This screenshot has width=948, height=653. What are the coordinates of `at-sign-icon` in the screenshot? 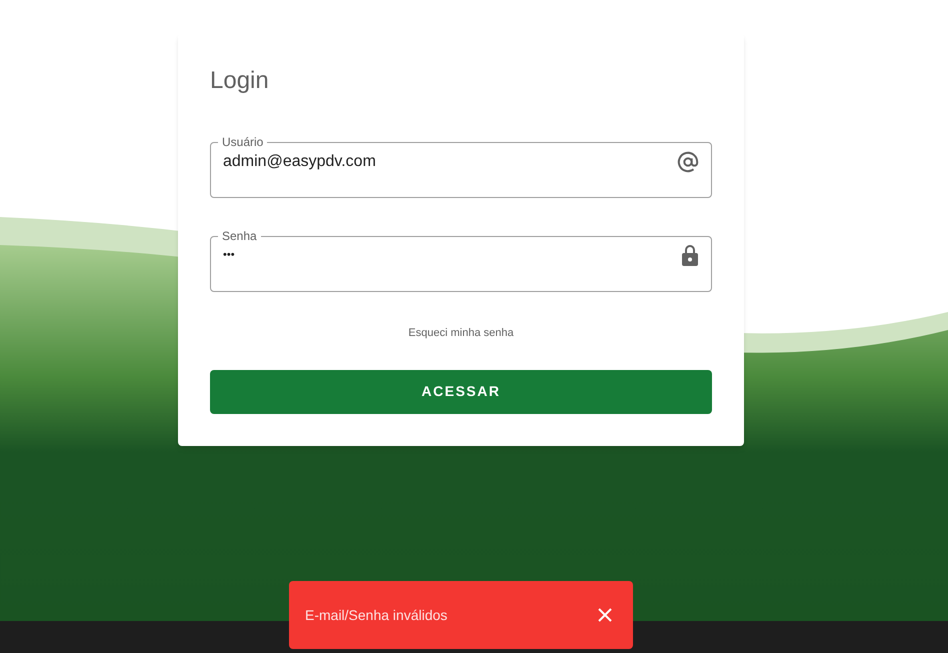 It's located at (688, 162).